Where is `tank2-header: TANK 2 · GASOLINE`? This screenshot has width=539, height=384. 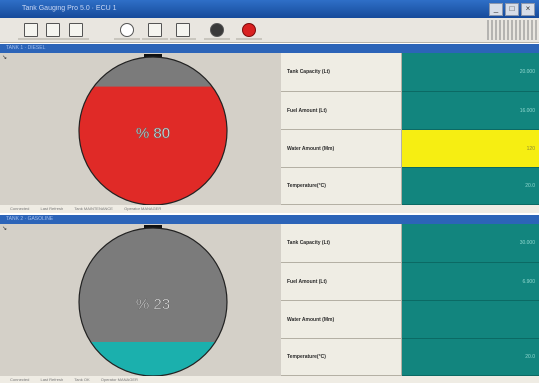 tank2-header: TANK 2 · GASOLINE is located at coordinates (269, 219).